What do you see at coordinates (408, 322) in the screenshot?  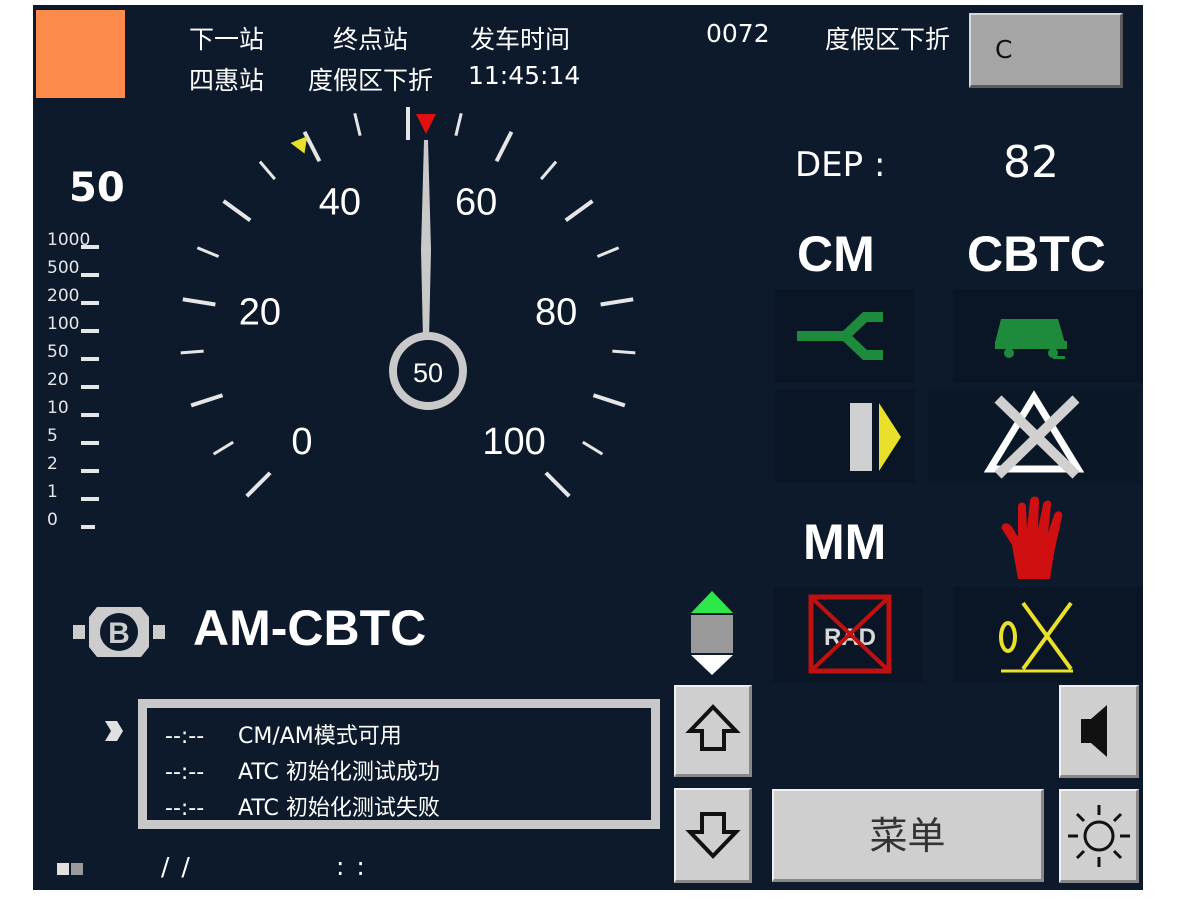 I see `dial-labels: 0 20 40 60 80 100` at bounding box center [408, 322].